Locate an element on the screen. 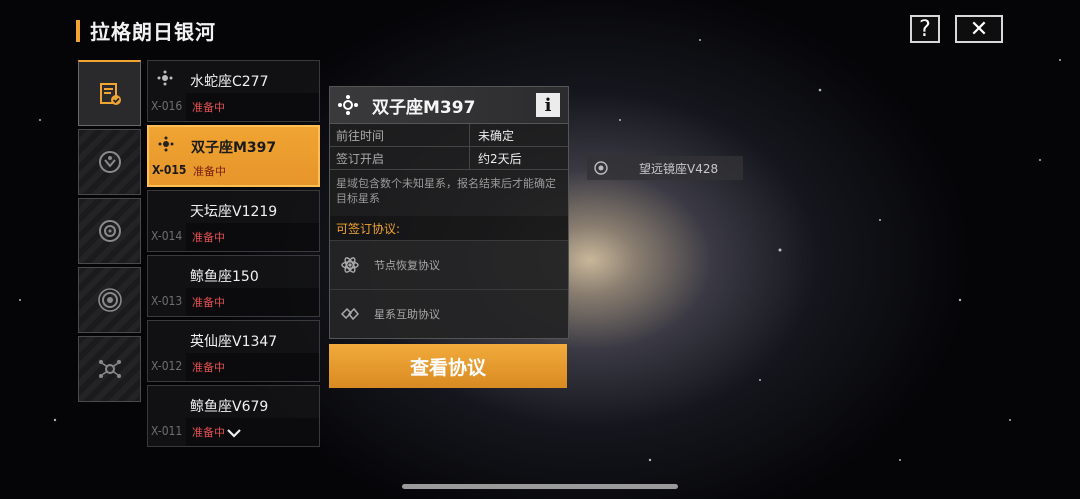 The width and height of the screenshot is (1080, 499). protocol-item: 节点恢复协议 is located at coordinates (449, 264).